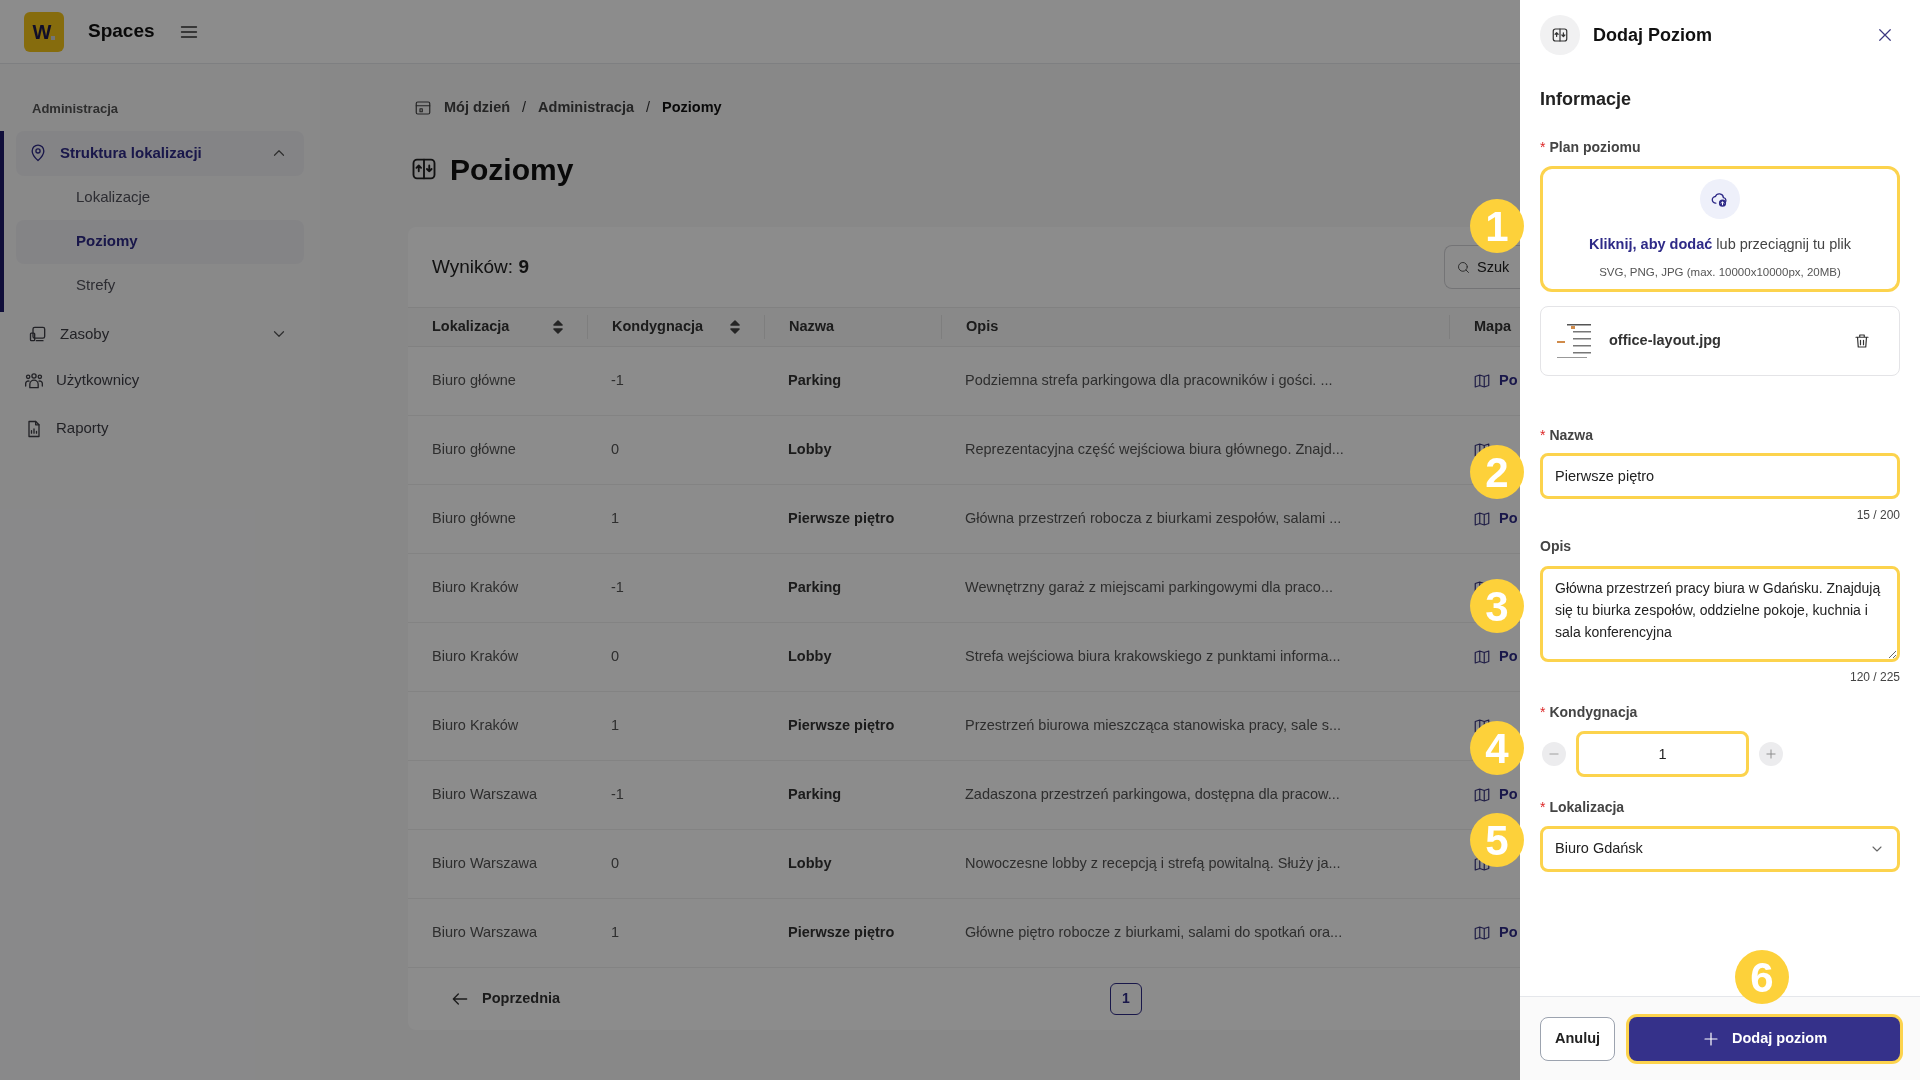 This screenshot has height=1080, width=1920. What do you see at coordinates (480, 266) in the screenshot?
I see `results-count: Wyników: 9` at bounding box center [480, 266].